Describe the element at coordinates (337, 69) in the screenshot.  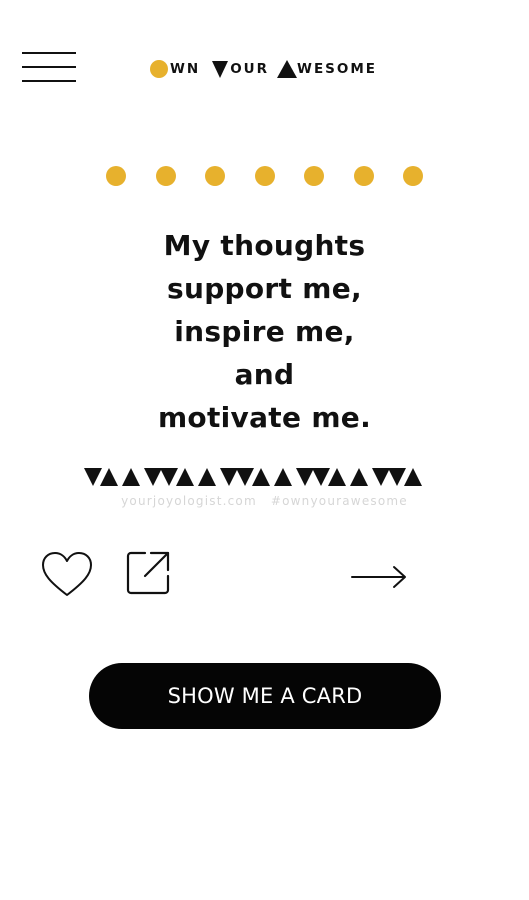
I see `logo-text-wesome: WESOME` at that location.